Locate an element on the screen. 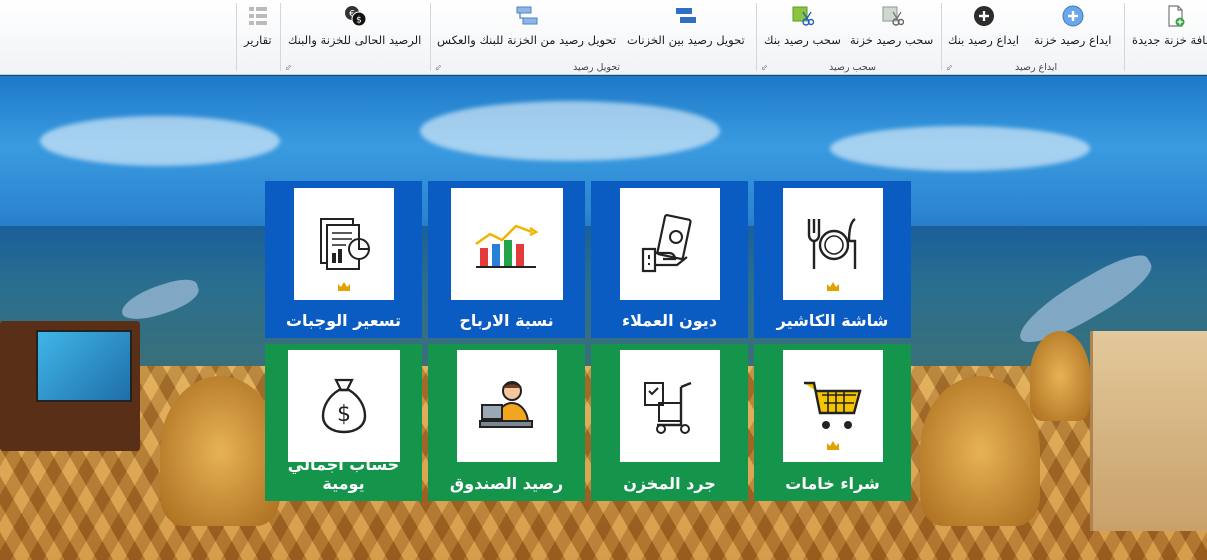  reports-label: تقارير is located at coordinates (258, 40).